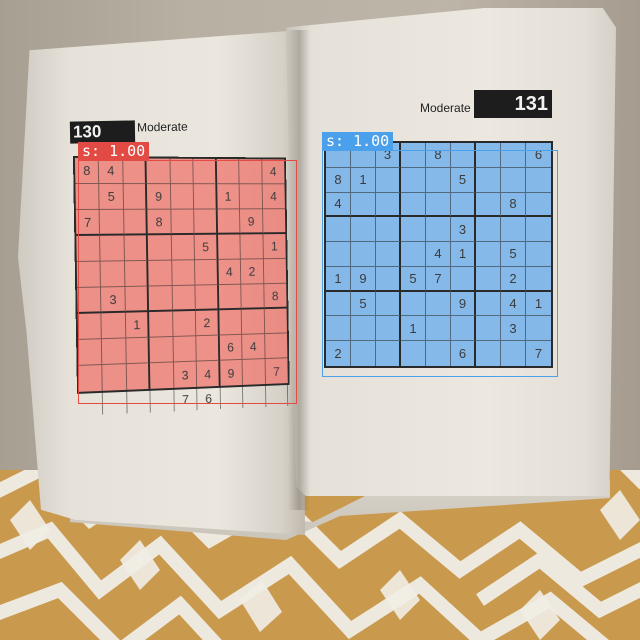  What do you see at coordinates (114, 151) in the screenshot?
I see `detection-label-left: s: 1.00` at bounding box center [114, 151].